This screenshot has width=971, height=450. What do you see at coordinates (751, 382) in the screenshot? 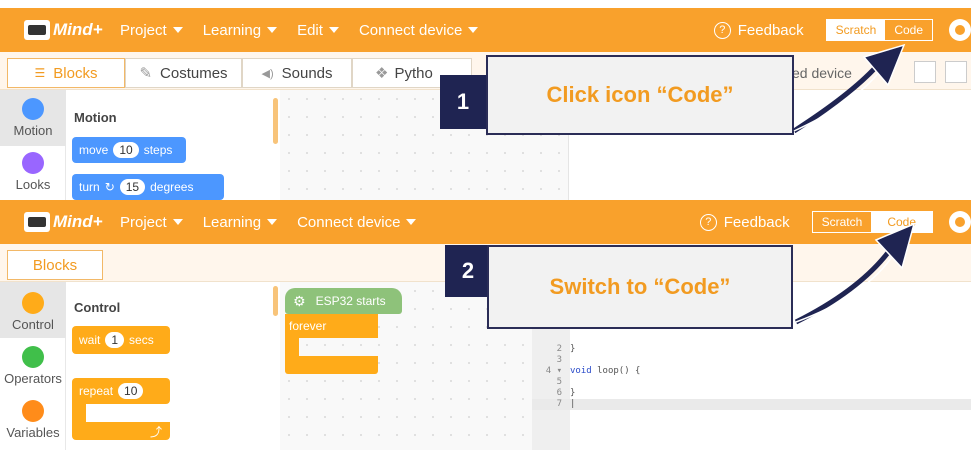
I see `code-line: 5` at bounding box center [751, 382].